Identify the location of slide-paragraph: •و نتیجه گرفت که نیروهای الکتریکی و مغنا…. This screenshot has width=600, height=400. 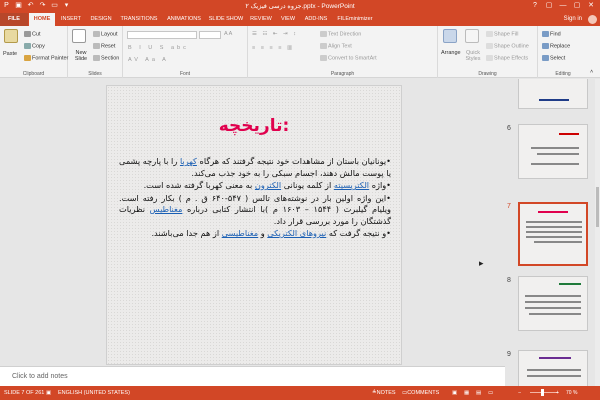
(255, 234).